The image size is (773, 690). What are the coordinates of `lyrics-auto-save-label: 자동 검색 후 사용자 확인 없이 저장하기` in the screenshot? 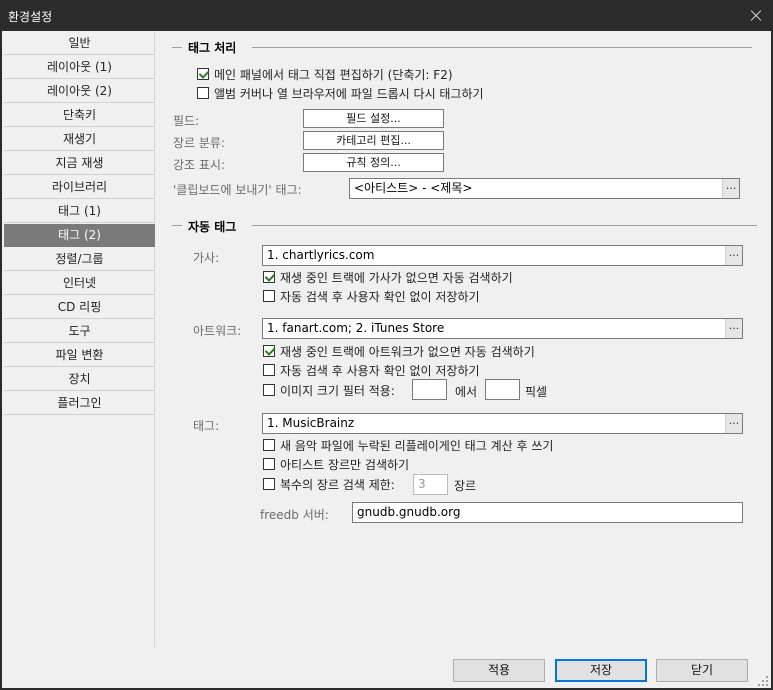 It's located at (380, 296).